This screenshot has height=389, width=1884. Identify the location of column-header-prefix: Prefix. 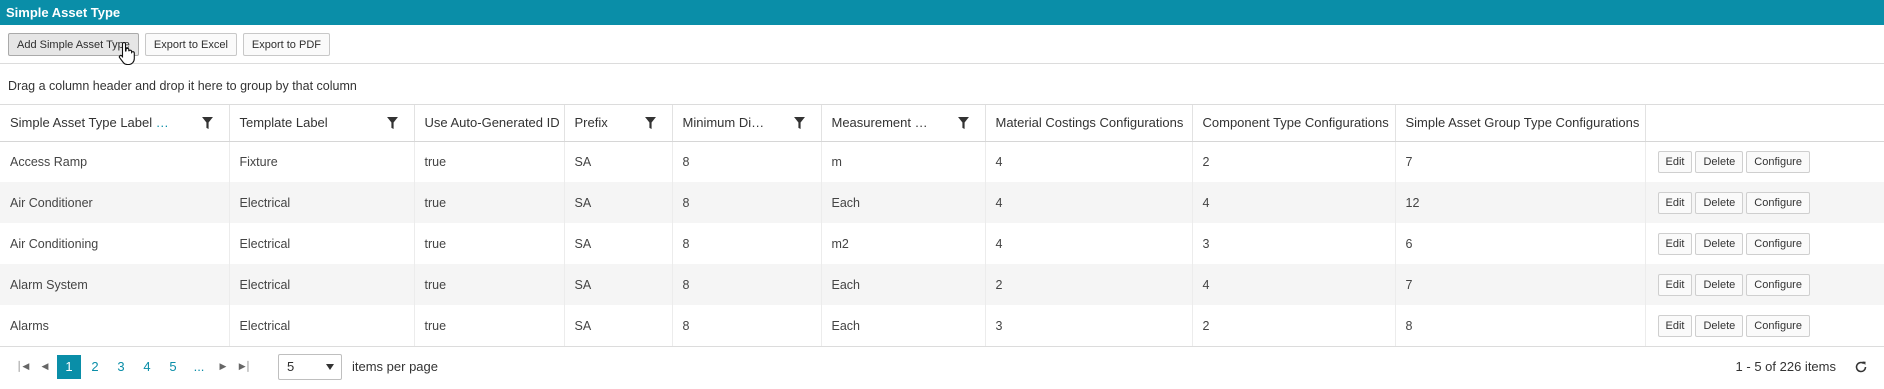
(618, 123).